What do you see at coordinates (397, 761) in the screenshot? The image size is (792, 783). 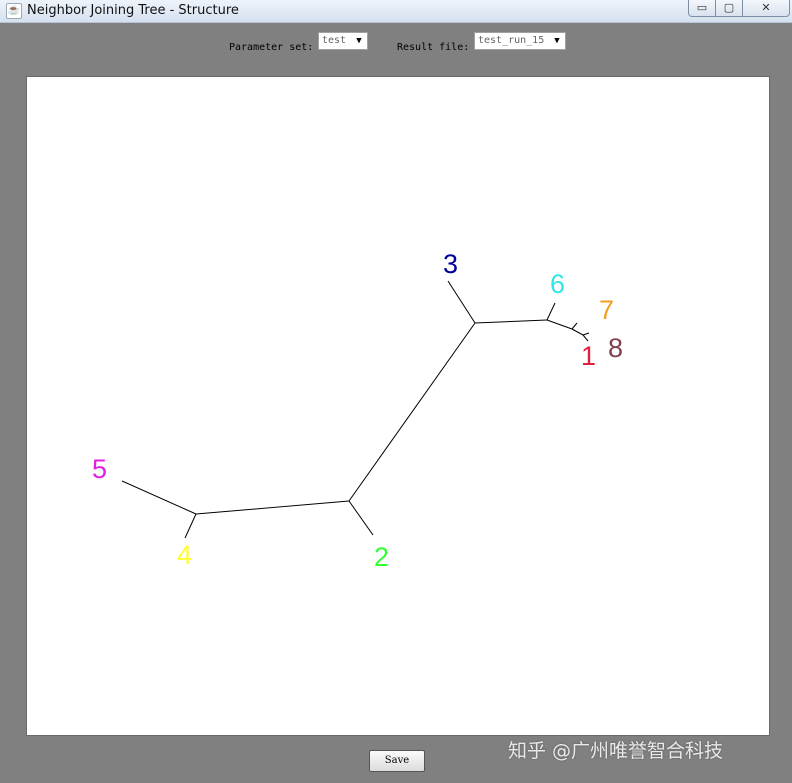 I see `save-button: Save` at bounding box center [397, 761].